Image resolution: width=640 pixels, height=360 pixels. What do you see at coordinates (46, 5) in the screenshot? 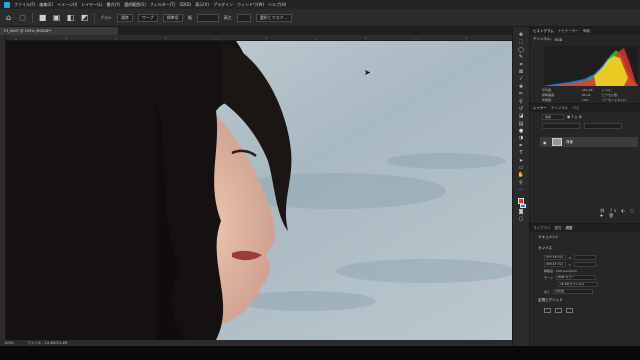
I see `menu-edit: 編集(E)` at bounding box center [46, 5].